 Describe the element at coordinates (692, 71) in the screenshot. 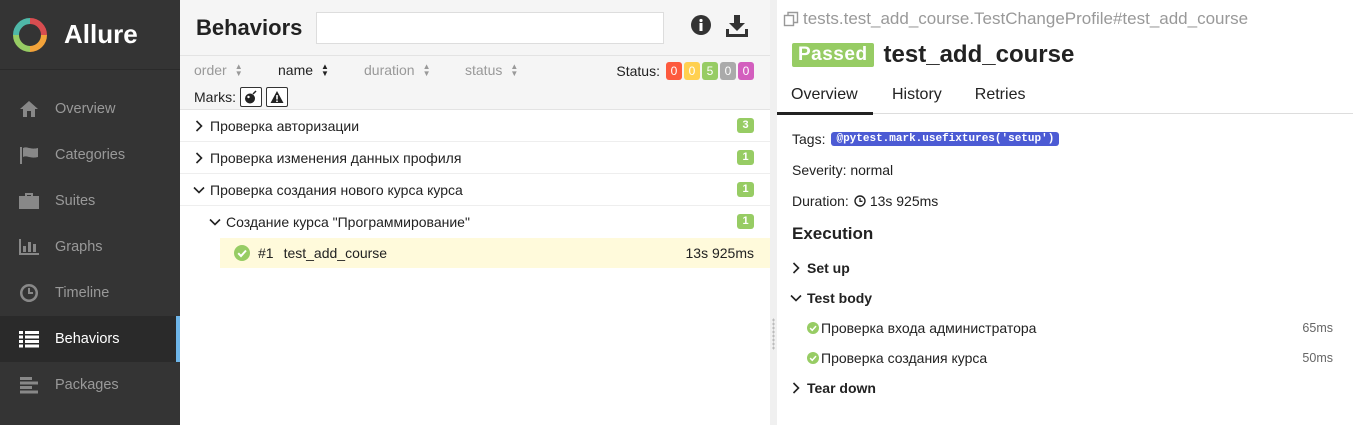

I see `status-broken-toggle: 0` at that location.